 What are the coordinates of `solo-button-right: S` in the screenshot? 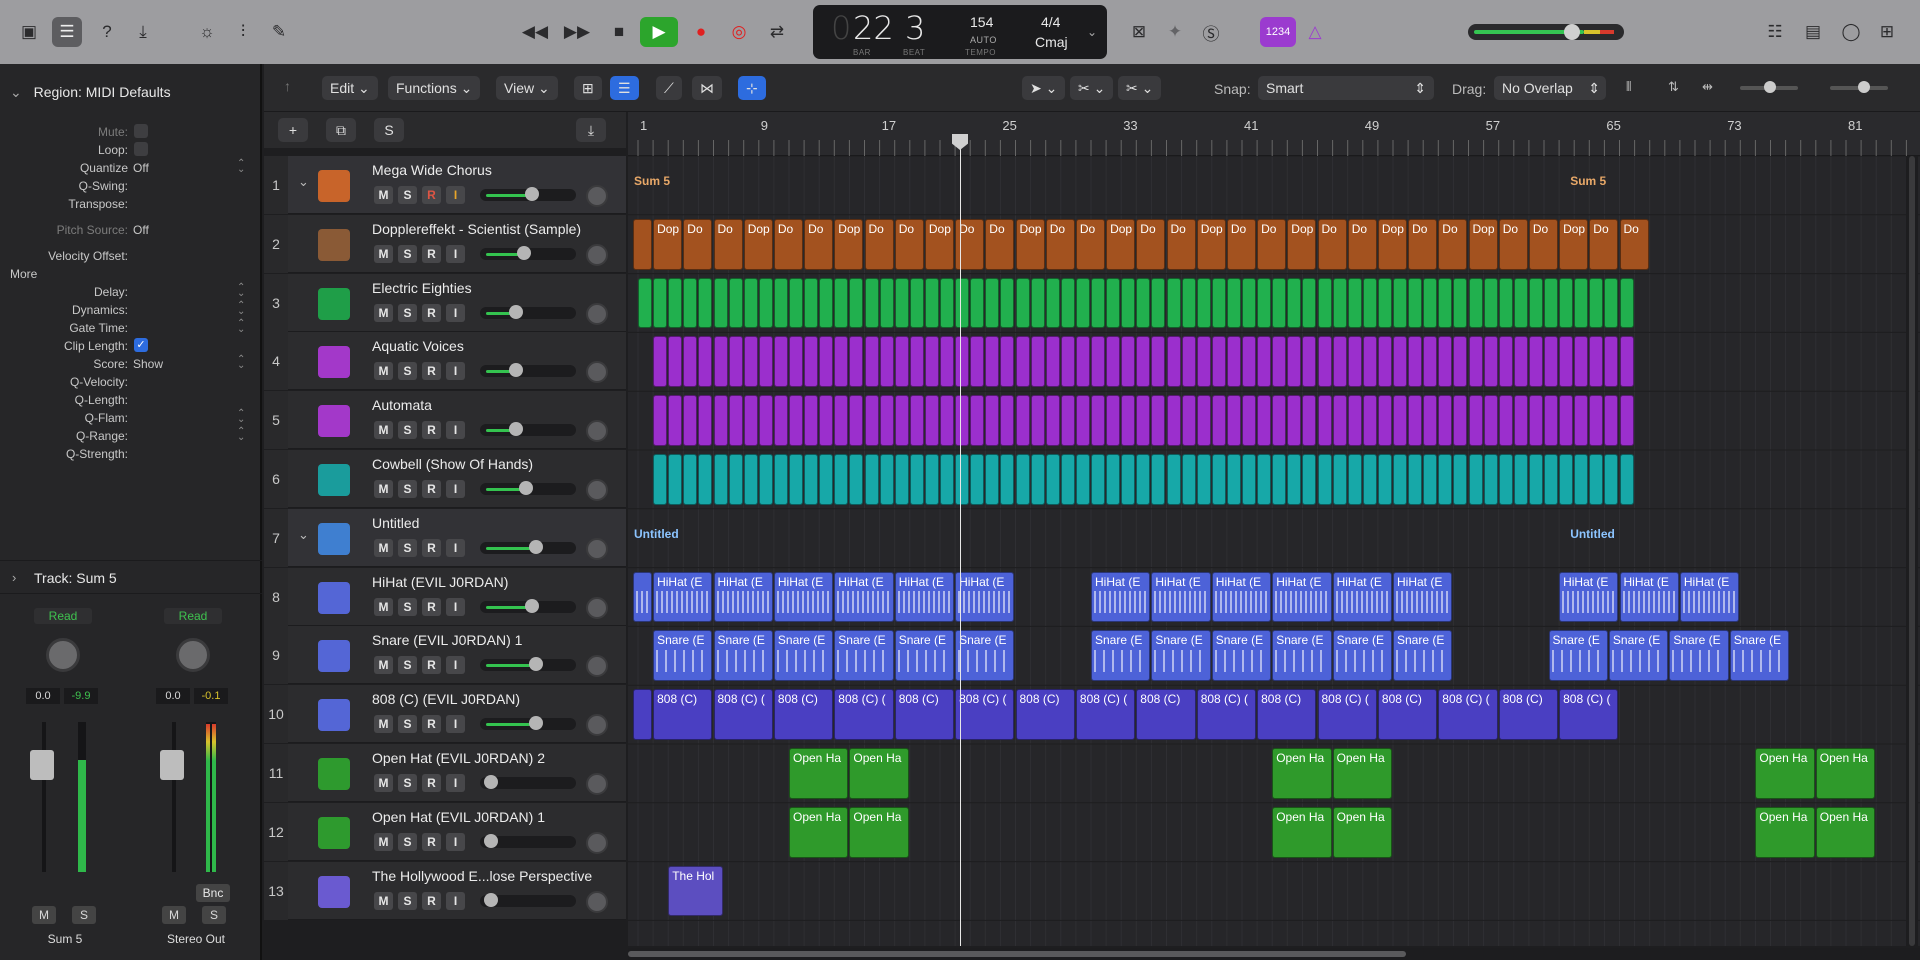 It's located at (214, 915).